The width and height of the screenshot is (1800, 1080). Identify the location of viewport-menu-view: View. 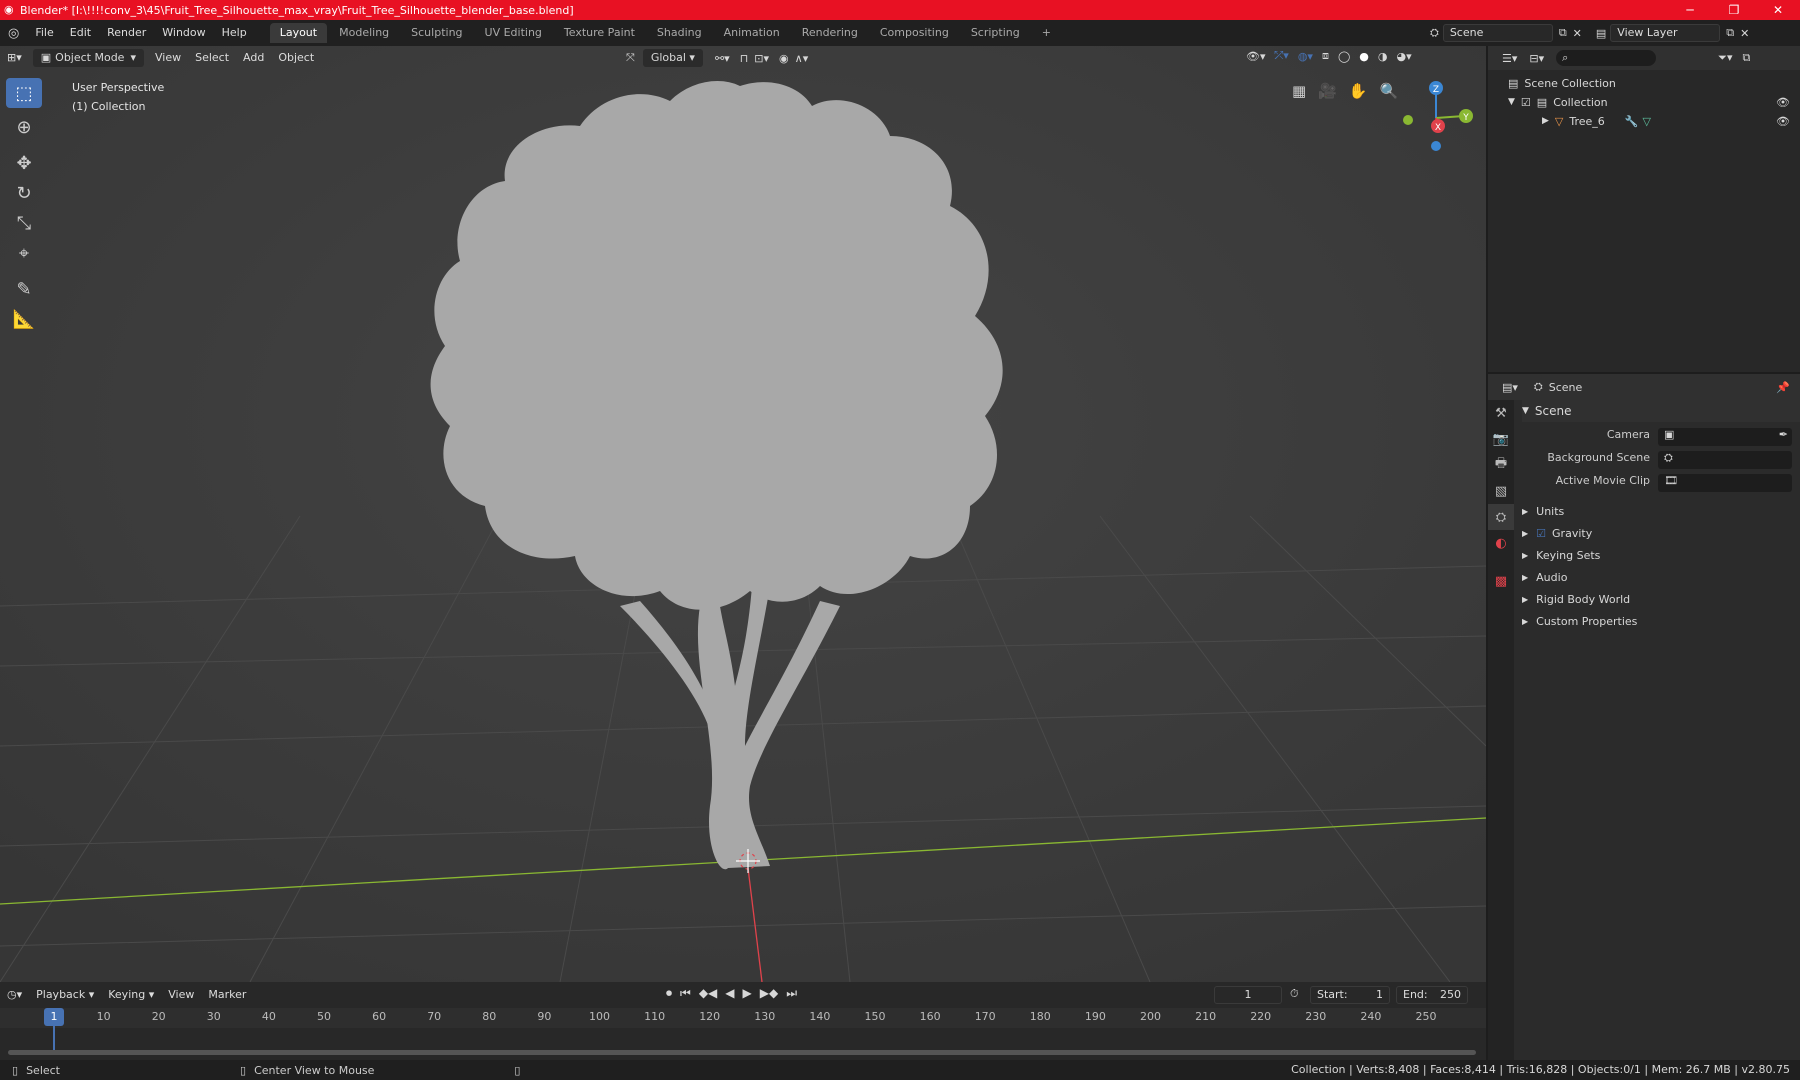
(168, 58).